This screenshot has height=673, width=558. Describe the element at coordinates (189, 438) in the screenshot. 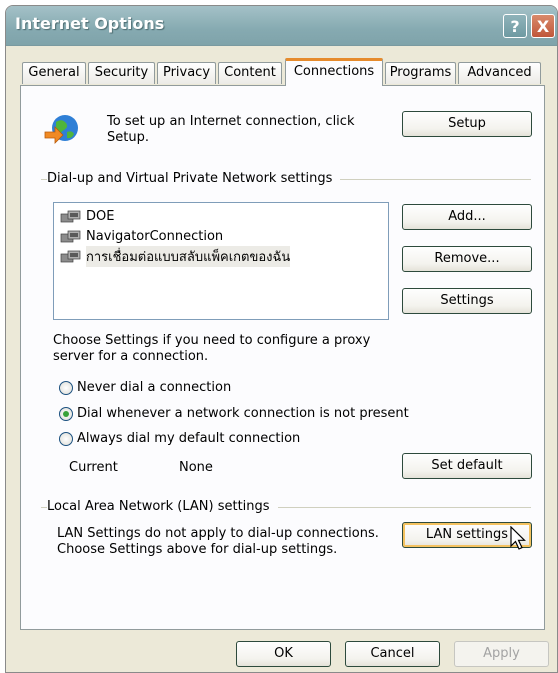

I see `radio-label: Always dial my default connection` at that location.